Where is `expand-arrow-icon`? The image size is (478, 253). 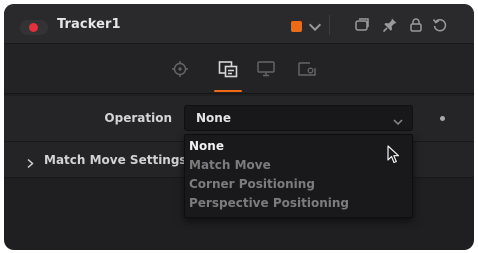
expand-arrow-icon is located at coordinates (30, 161).